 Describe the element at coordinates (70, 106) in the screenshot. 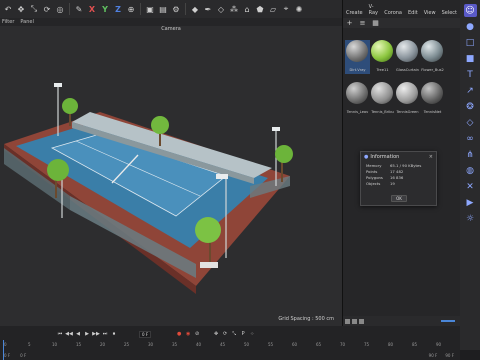

I see `tree-crown` at that location.